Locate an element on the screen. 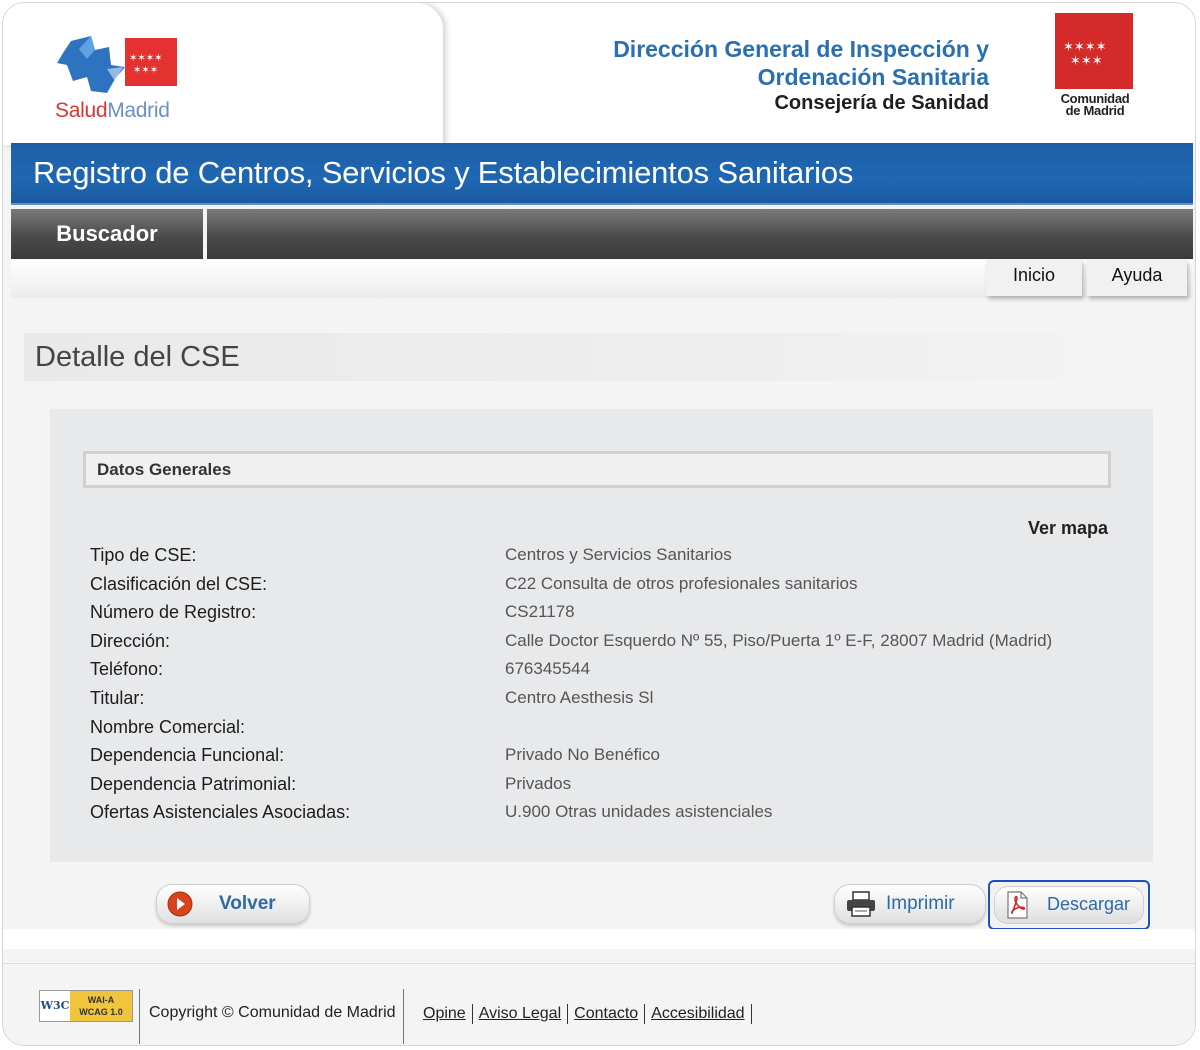 The image size is (1200, 1050). pdf-icon is located at coordinates (1017, 905).